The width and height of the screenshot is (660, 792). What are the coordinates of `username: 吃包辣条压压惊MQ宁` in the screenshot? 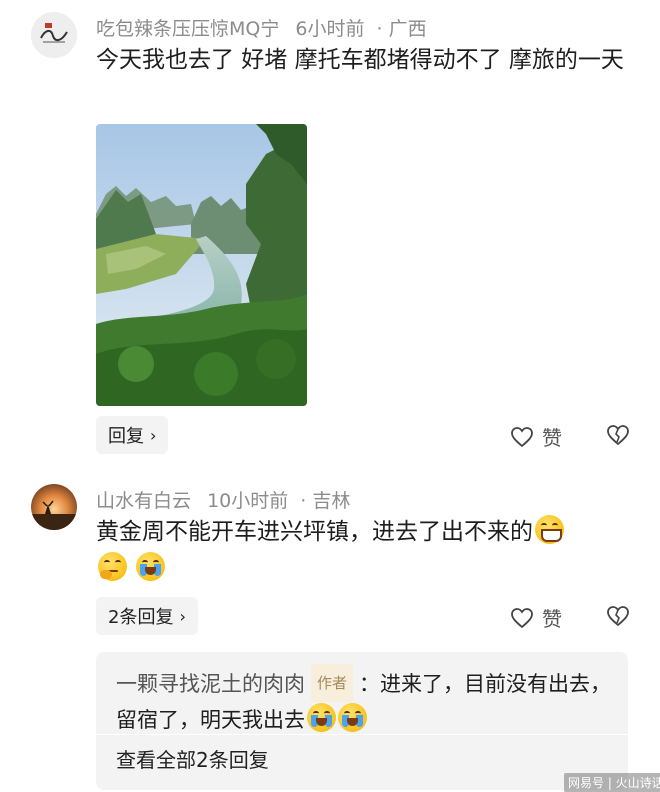 It's located at (187, 29).